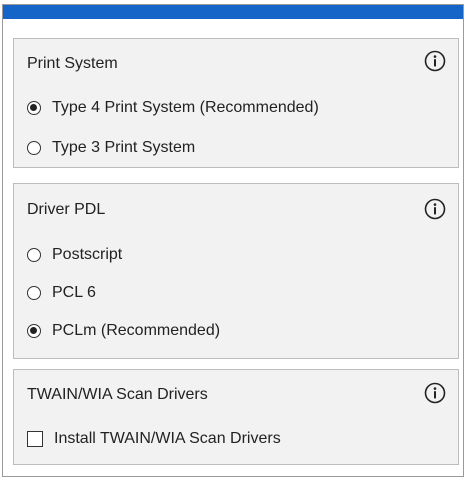 This screenshot has height=483, width=474. I want to click on option-label: Type 3 Print System, so click(124, 147).